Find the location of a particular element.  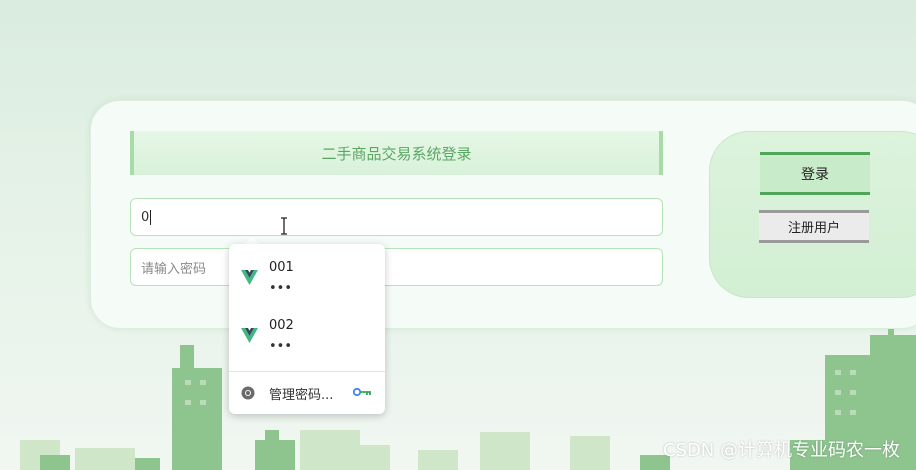

login-title: 二手商品交易系统登录 is located at coordinates (396, 153).